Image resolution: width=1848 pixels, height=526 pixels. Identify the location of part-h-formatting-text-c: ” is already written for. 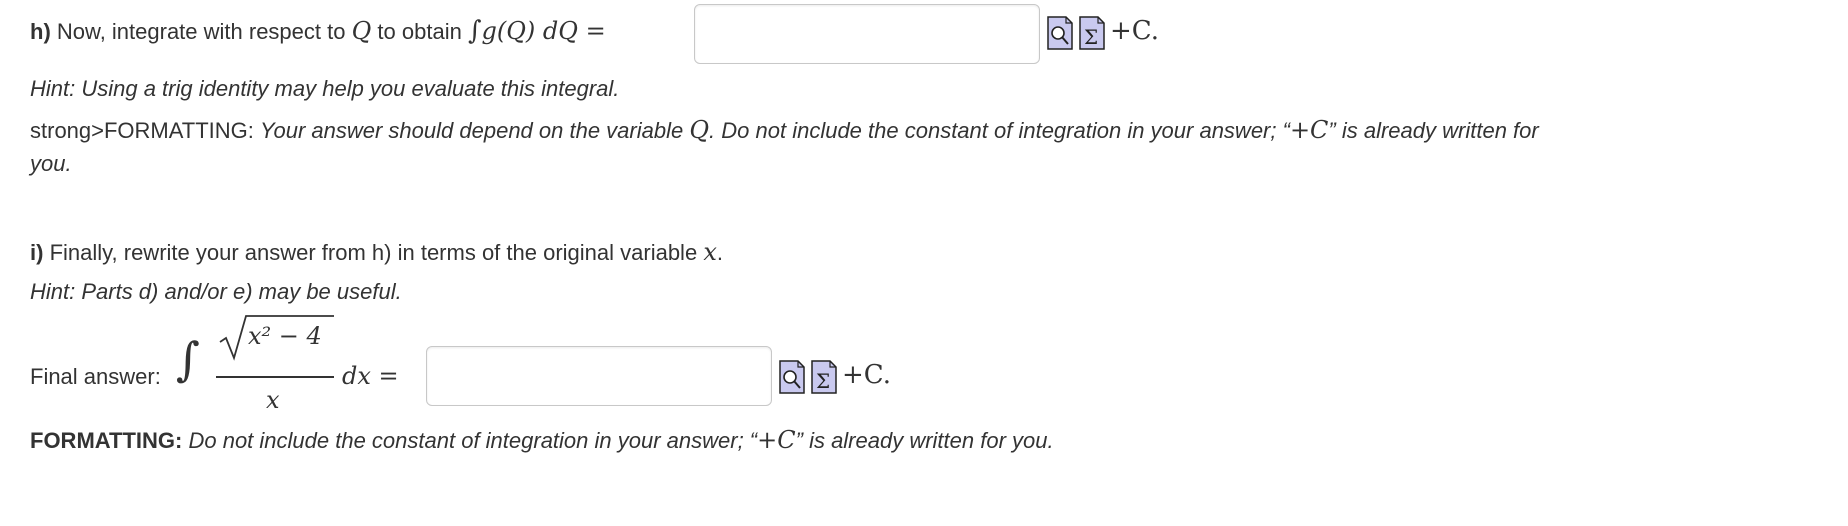
(1433, 130).